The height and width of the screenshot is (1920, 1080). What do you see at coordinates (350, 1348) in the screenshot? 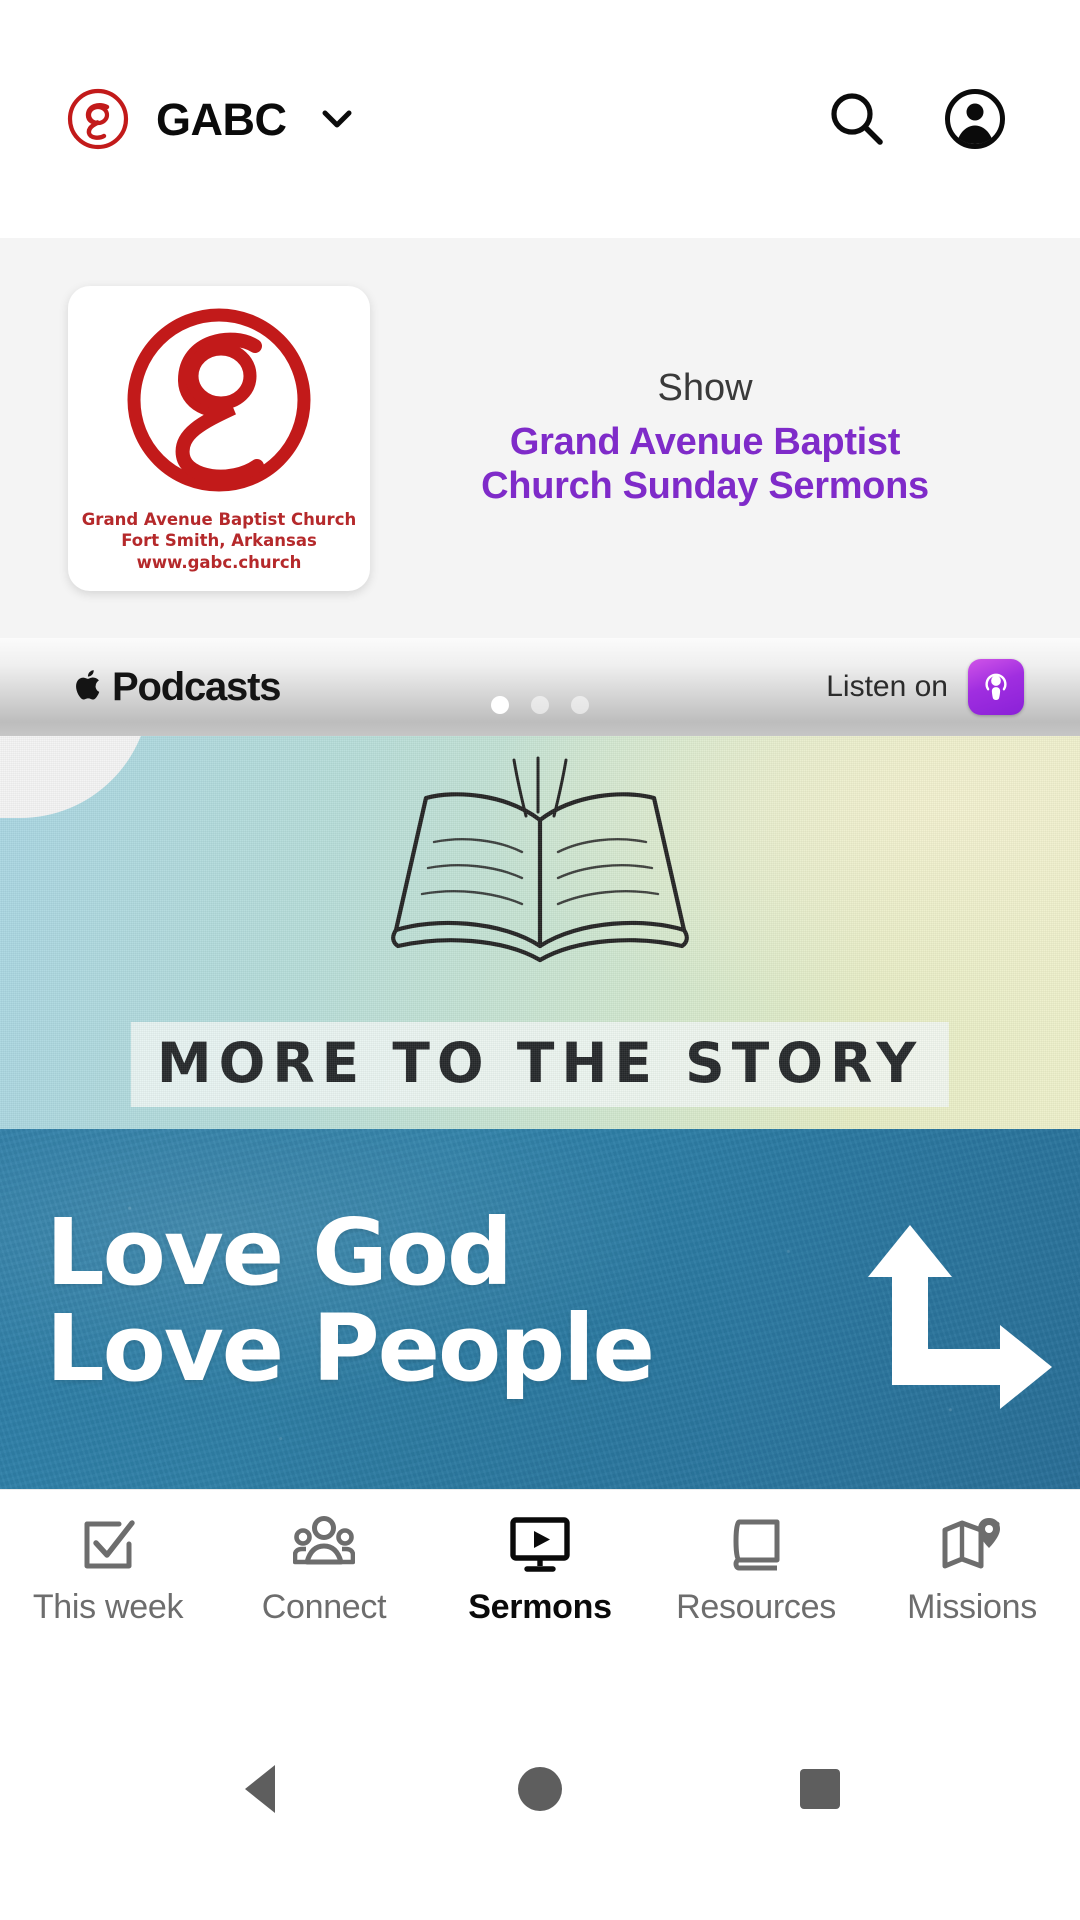
I see `love-headline-line2: Love People` at bounding box center [350, 1348].